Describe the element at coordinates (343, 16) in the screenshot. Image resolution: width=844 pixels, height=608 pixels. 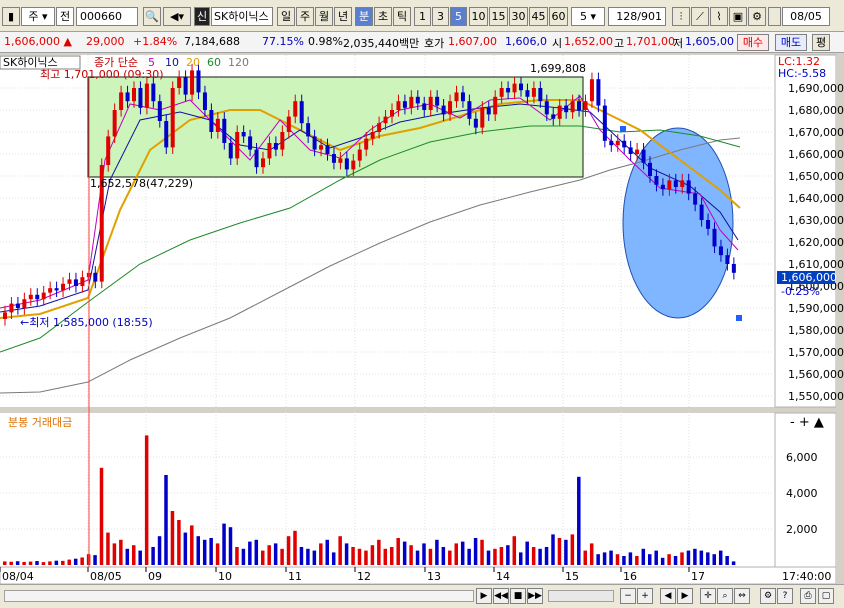
I see `period-year: 년` at that location.